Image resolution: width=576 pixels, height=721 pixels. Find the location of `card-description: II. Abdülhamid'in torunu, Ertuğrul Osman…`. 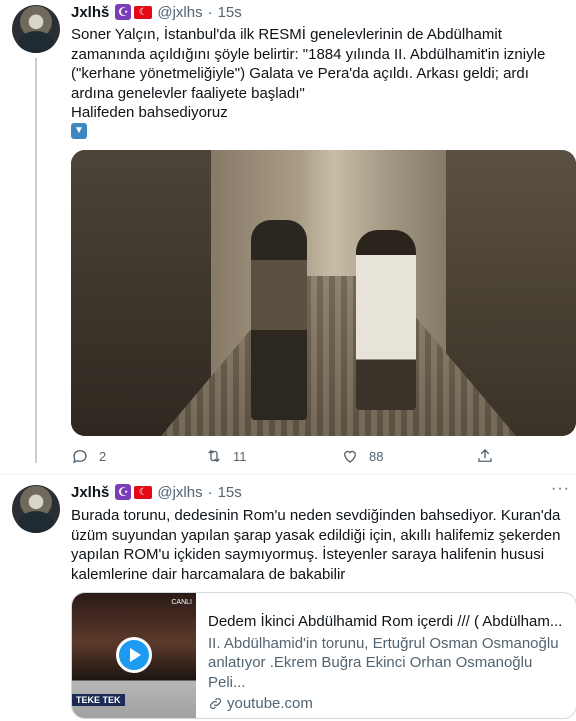

card-description: II. Abdülhamid'in torunu, Ertuğrul Osman… is located at coordinates (383, 662).